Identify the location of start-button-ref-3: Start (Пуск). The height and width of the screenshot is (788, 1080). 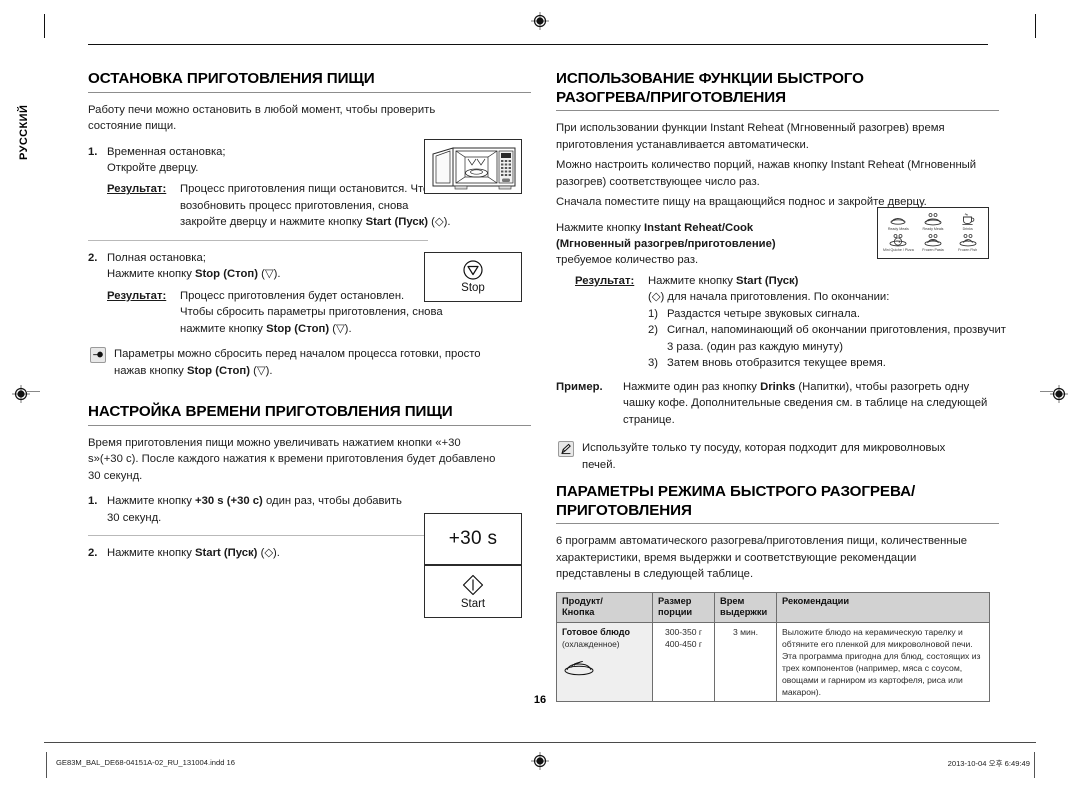
(767, 280).